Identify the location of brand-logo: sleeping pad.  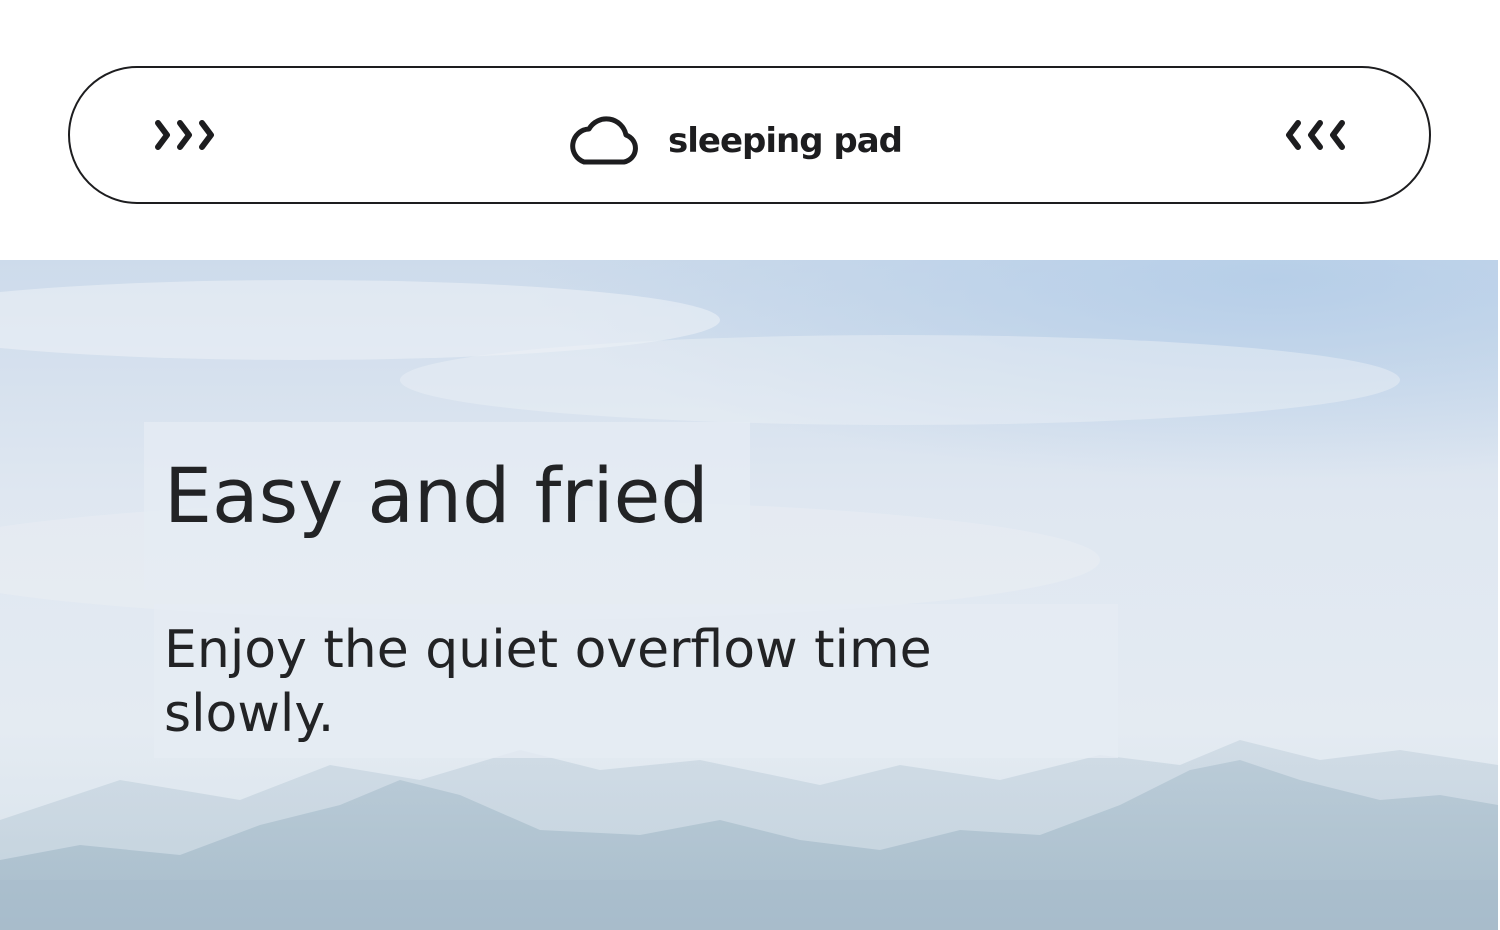
(734, 139).